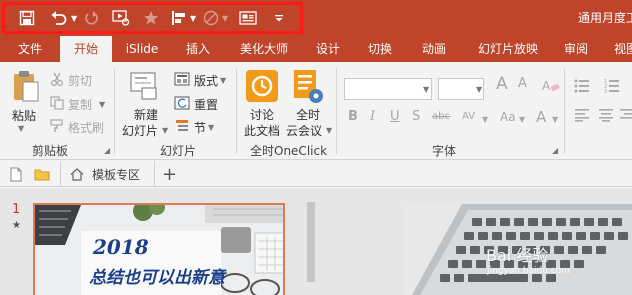 The width and height of the screenshot is (632, 295). I want to click on cloud-meeting-dropdown-icon: ▼, so click(329, 130).